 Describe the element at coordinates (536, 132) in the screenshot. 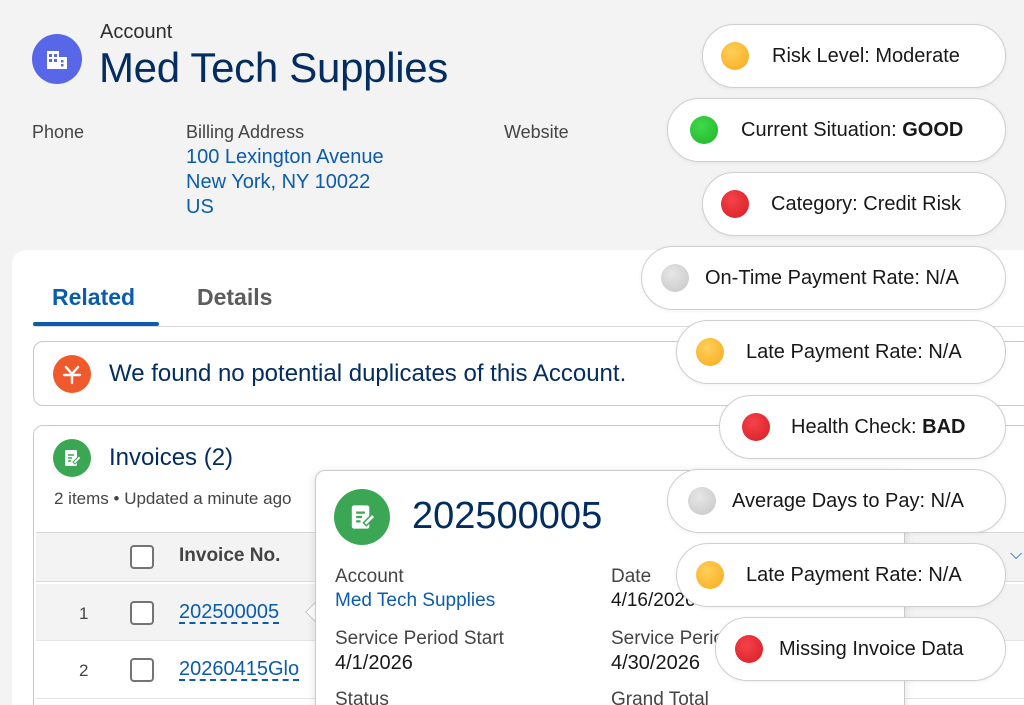

I see `website-label: Website` at that location.